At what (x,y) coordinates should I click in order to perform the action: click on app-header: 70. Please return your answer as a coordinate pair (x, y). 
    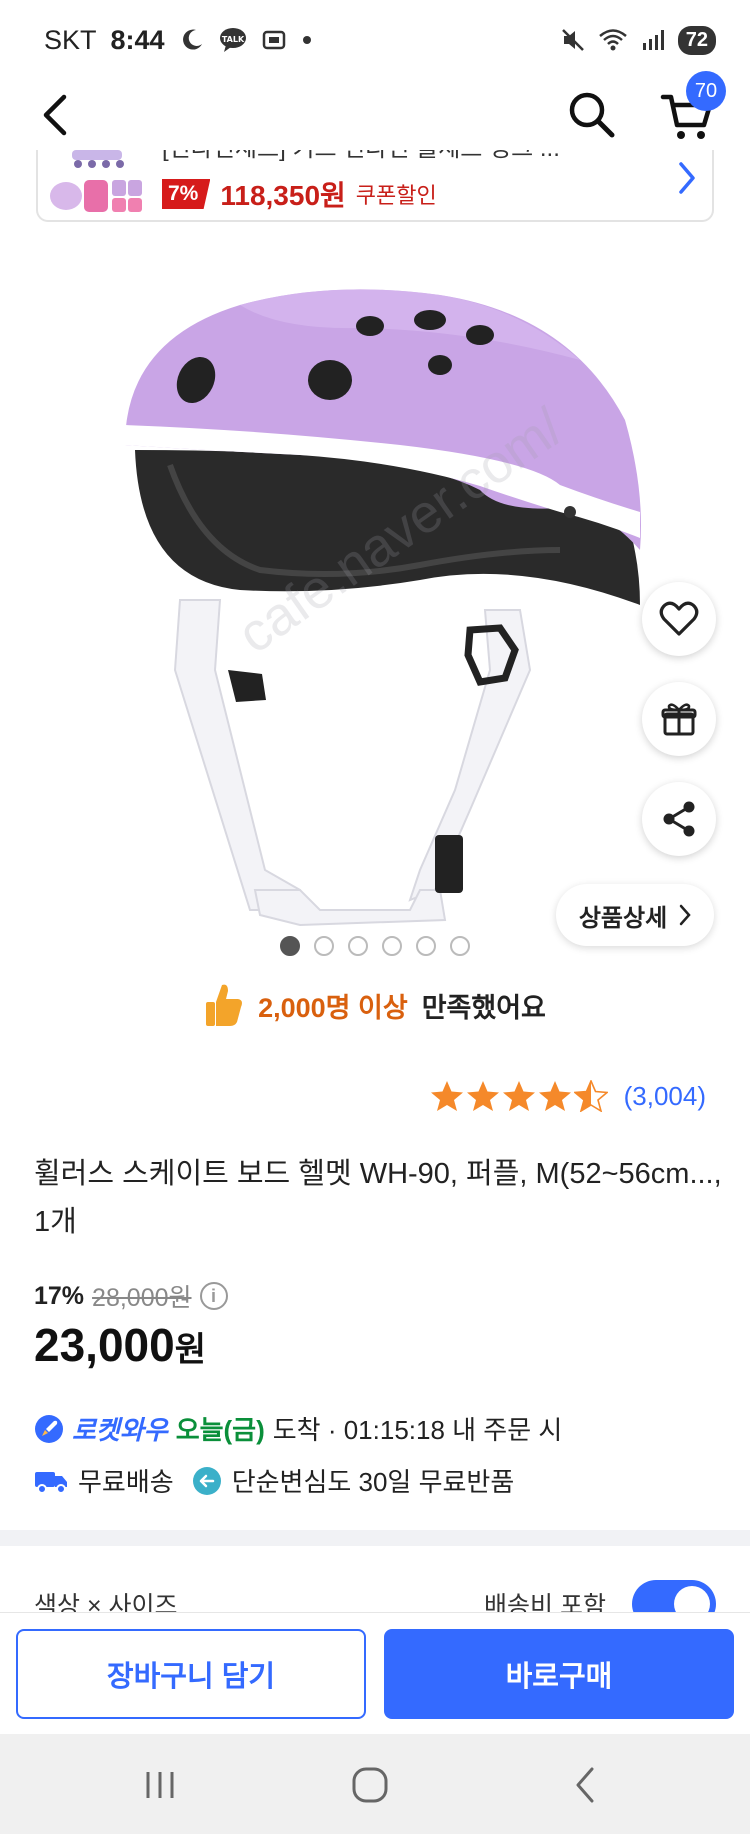
    Looking at the image, I should click on (375, 110).